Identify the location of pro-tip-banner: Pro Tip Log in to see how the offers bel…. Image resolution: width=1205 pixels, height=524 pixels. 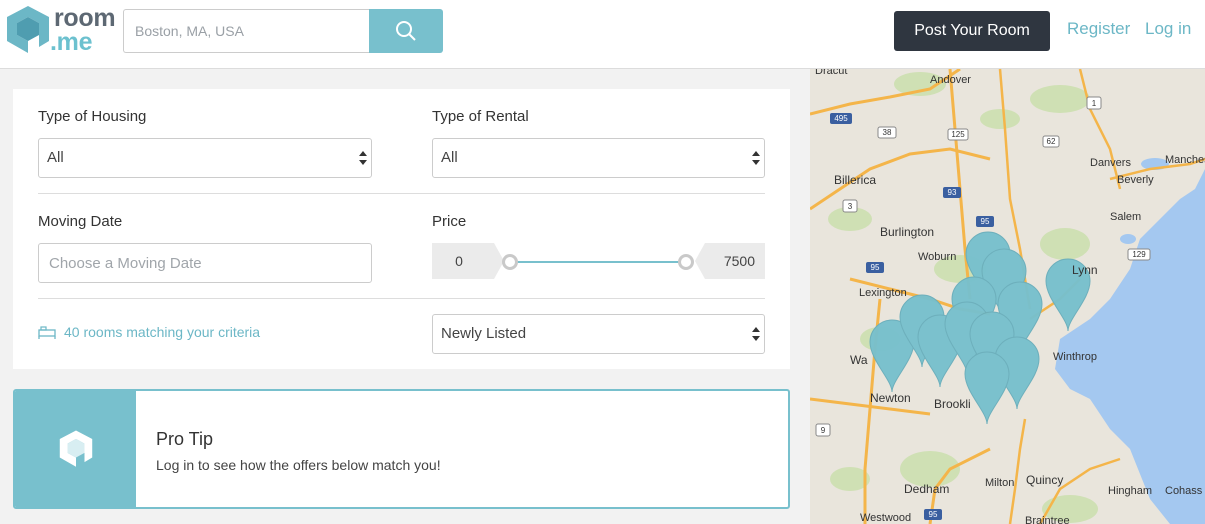
(401, 449).